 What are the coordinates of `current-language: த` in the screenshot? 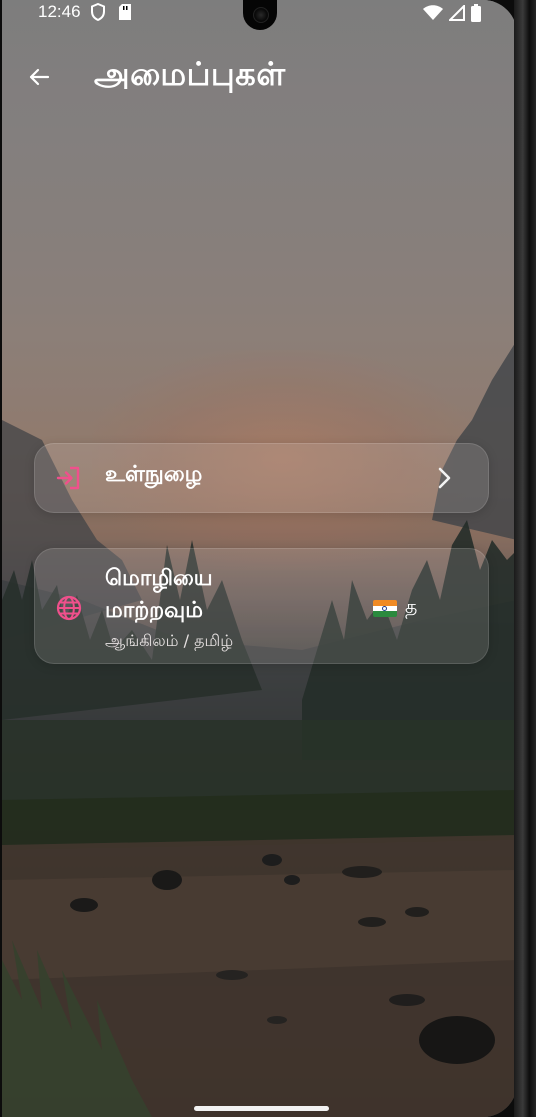 It's located at (395, 608).